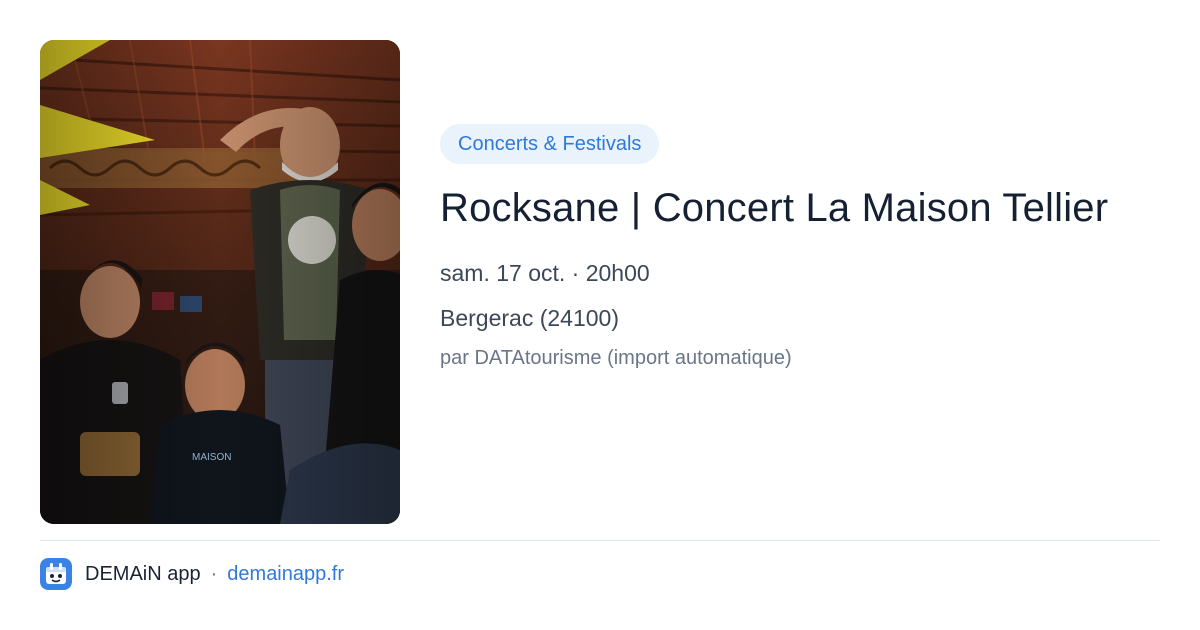  What do you see at coordinates (56, 574) in the screenshot?
I see `demain-app-icon` at bounding box center [56, 574].